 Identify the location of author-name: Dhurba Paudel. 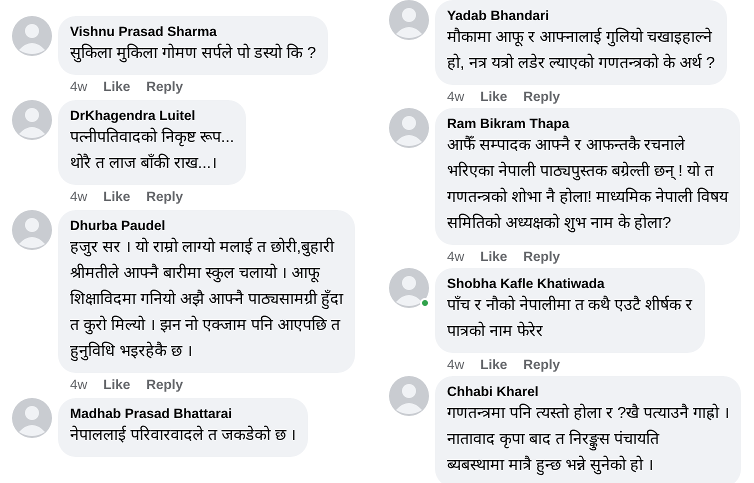
(207, 226).